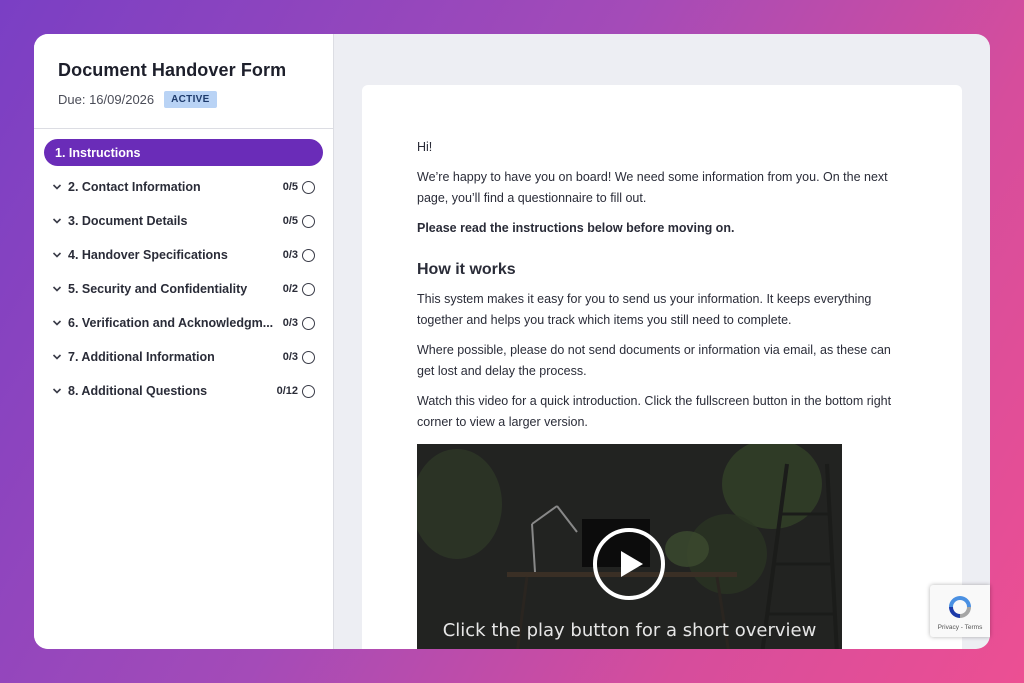  Describe the element at coordinates (141, 357) in the screenshot. I see `nav-item-label: 7. Additional Information` at that location.